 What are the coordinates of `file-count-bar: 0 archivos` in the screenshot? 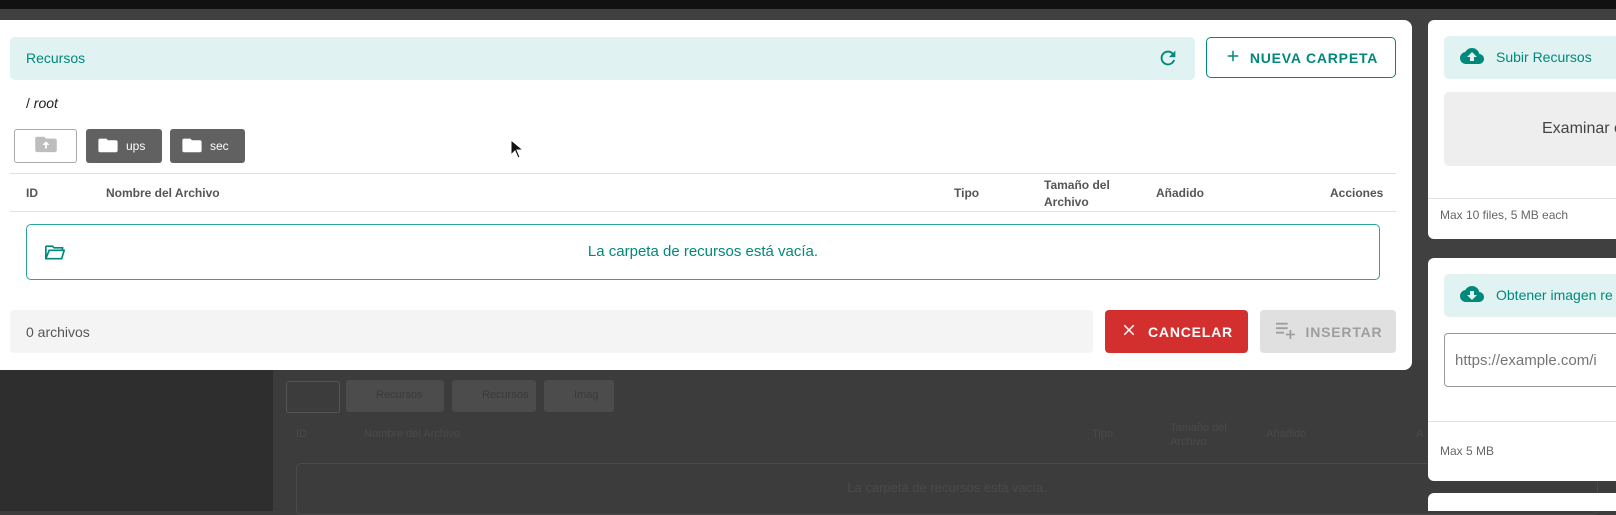 It's located at (551, 331).